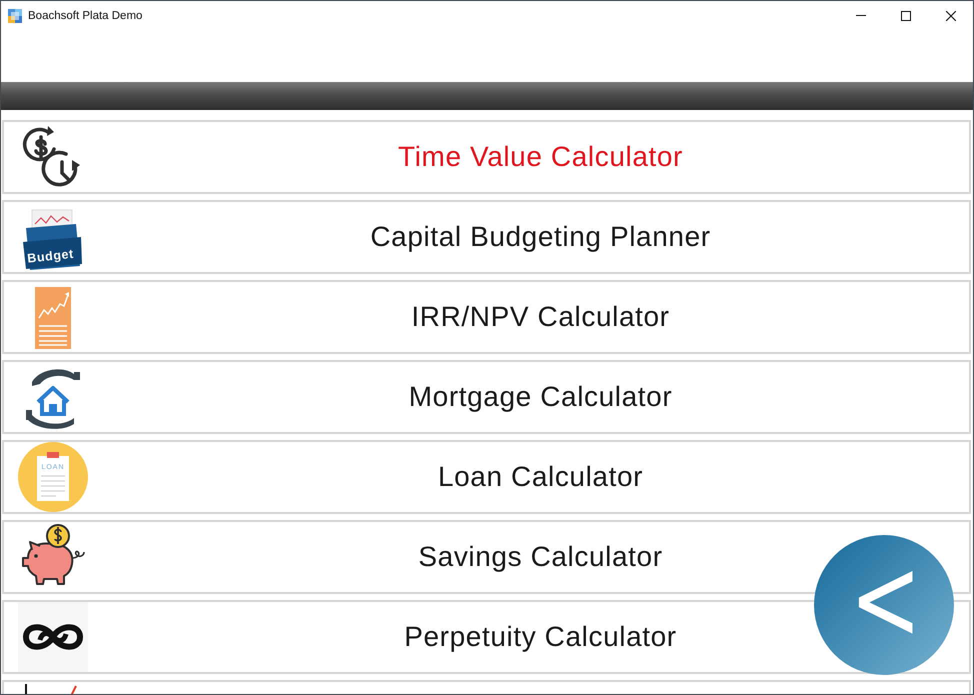 This screenshot has height=695, width=974. I want to click on app-icon, so click(15, 15).